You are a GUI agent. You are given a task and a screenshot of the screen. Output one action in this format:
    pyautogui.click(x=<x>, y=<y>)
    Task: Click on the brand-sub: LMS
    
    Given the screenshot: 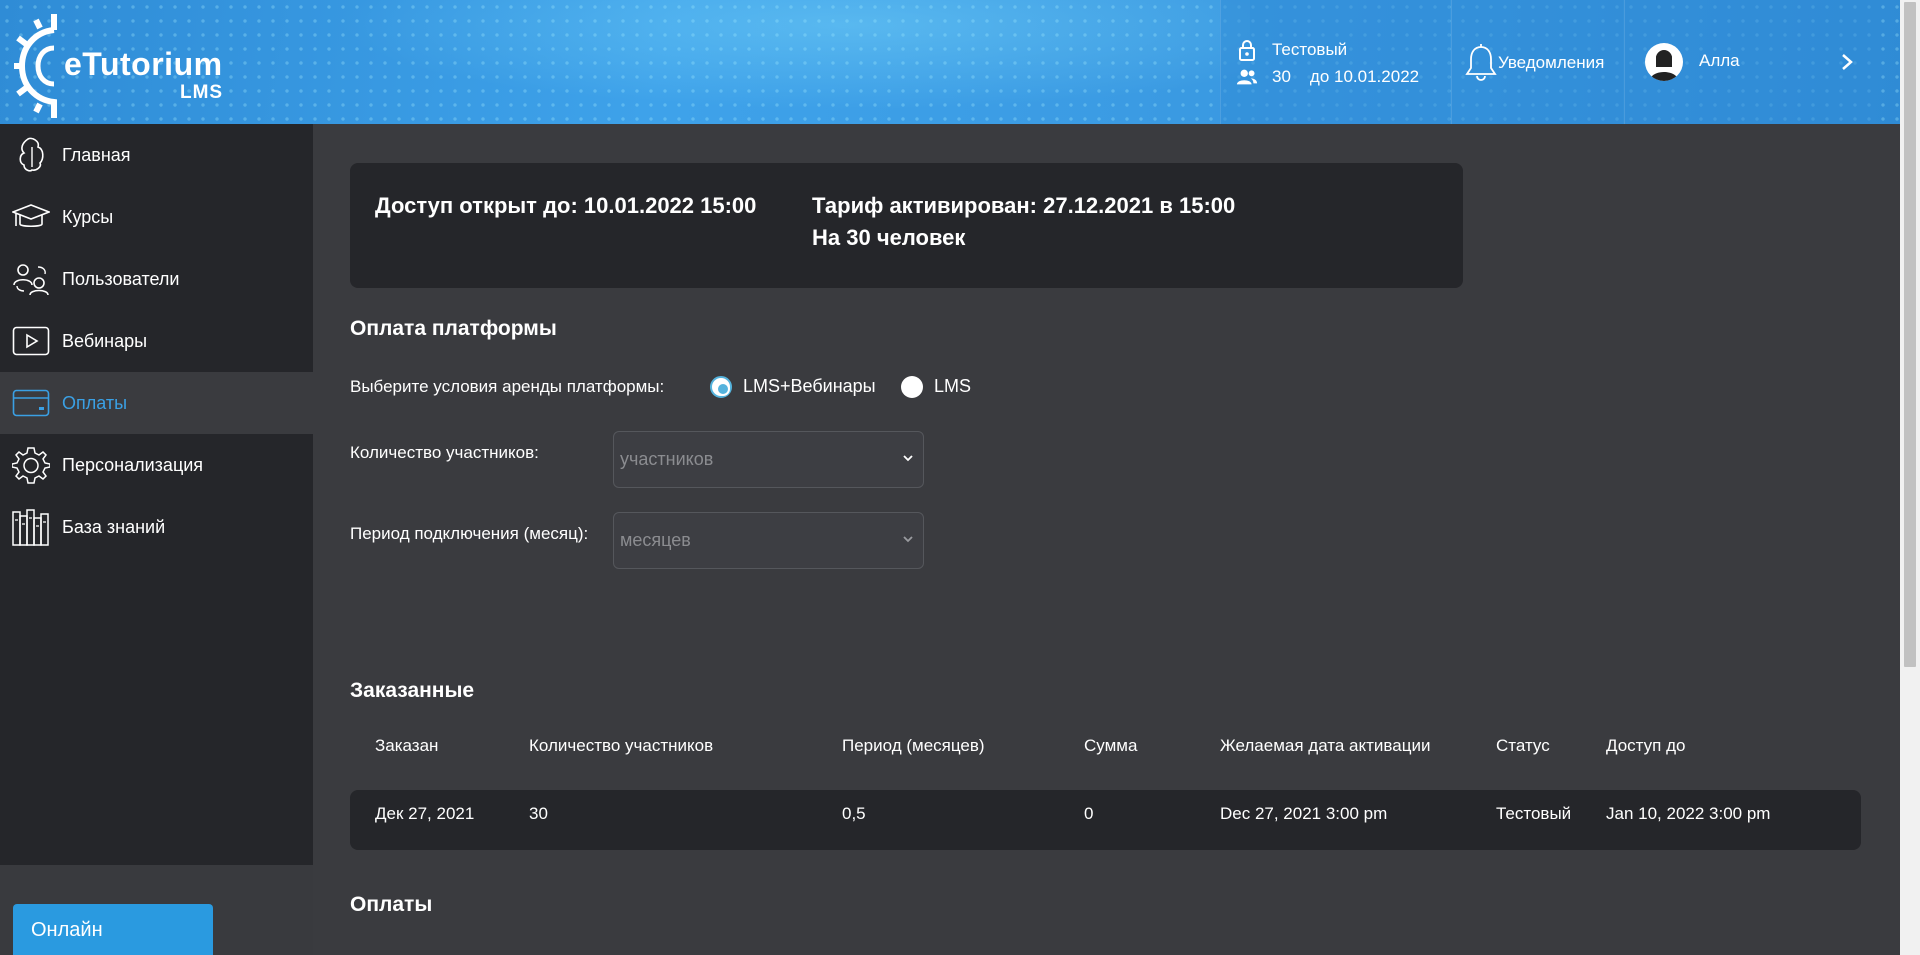 What is the action you would take?
    pyautogui.click(x=202, y=92)
    